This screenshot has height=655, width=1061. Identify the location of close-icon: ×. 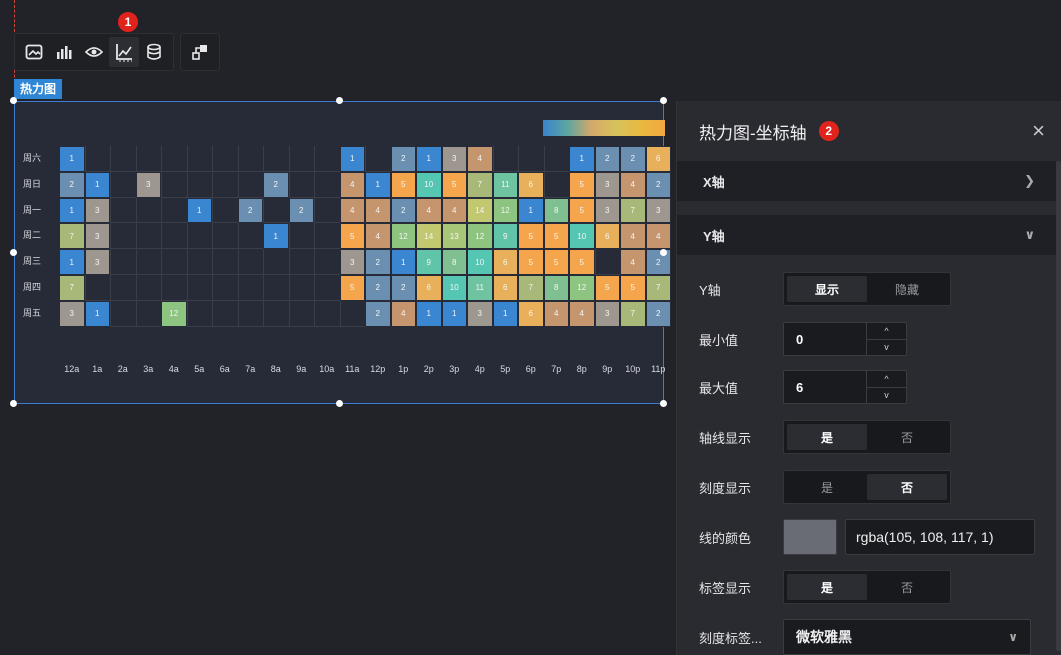
(1038, 131).